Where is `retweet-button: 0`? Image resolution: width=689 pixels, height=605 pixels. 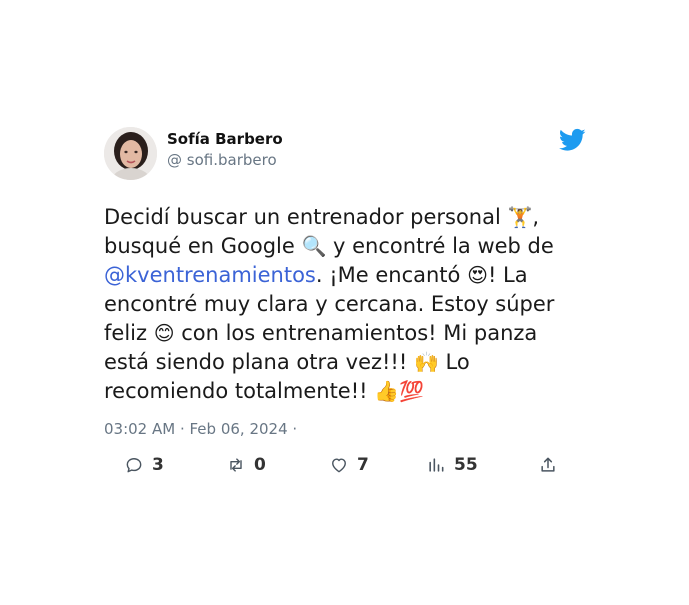
retweet-button: 0 is located at coordinates (246, 465).